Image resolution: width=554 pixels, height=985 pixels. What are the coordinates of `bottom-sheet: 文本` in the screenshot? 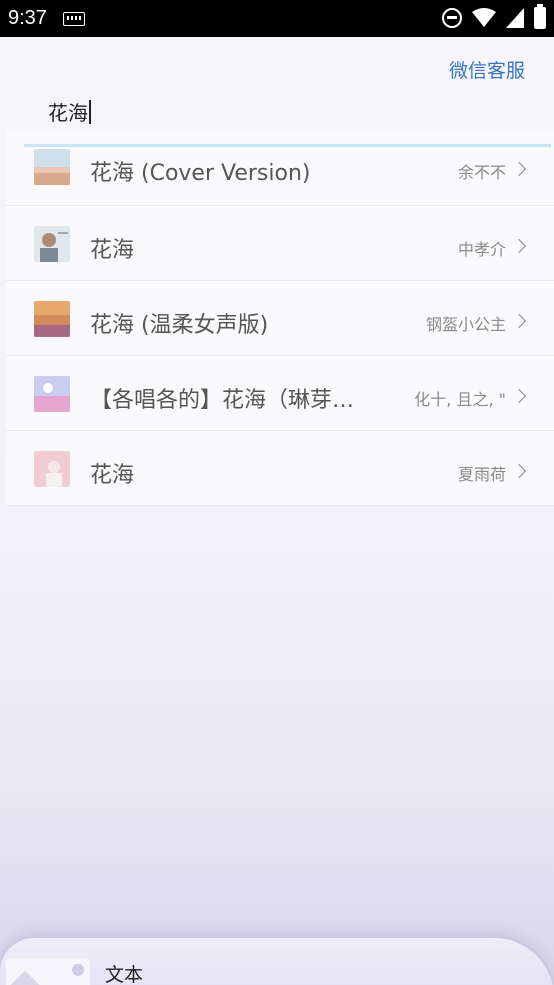 It's located at (277, 961).